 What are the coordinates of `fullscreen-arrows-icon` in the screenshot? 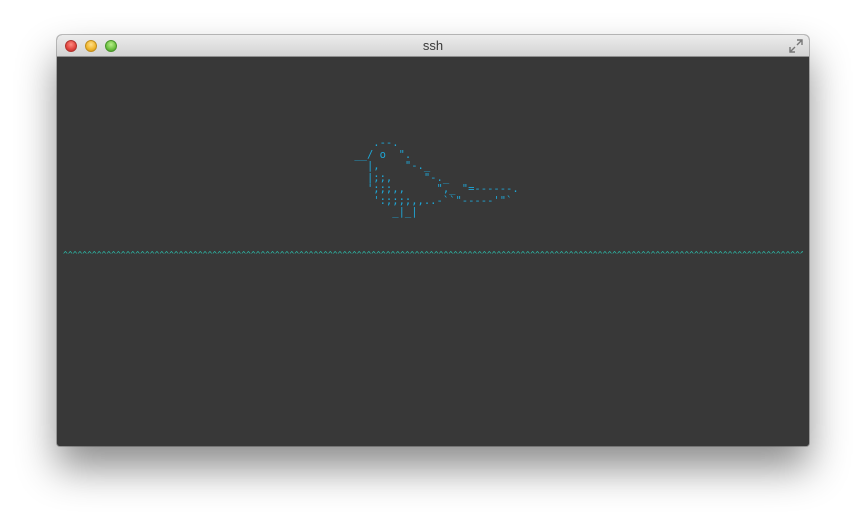 It's located at (796, 46).